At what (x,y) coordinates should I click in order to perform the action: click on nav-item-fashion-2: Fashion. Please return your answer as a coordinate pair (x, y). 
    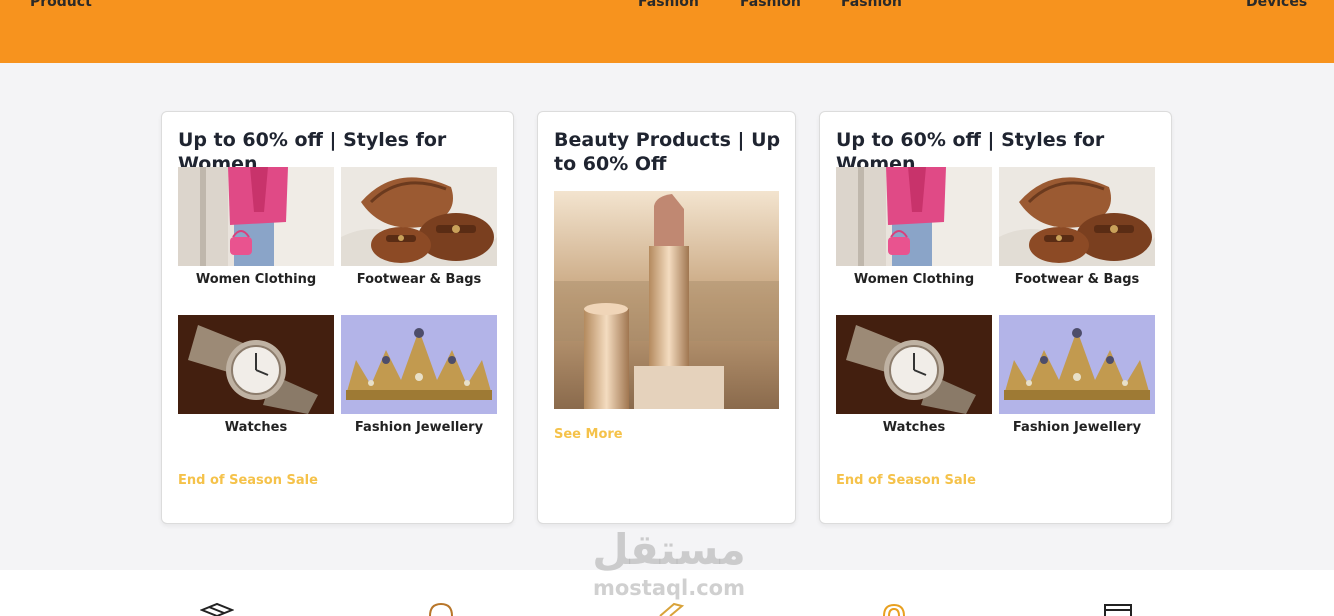
    Looking at the image, I should click on (770, 5).